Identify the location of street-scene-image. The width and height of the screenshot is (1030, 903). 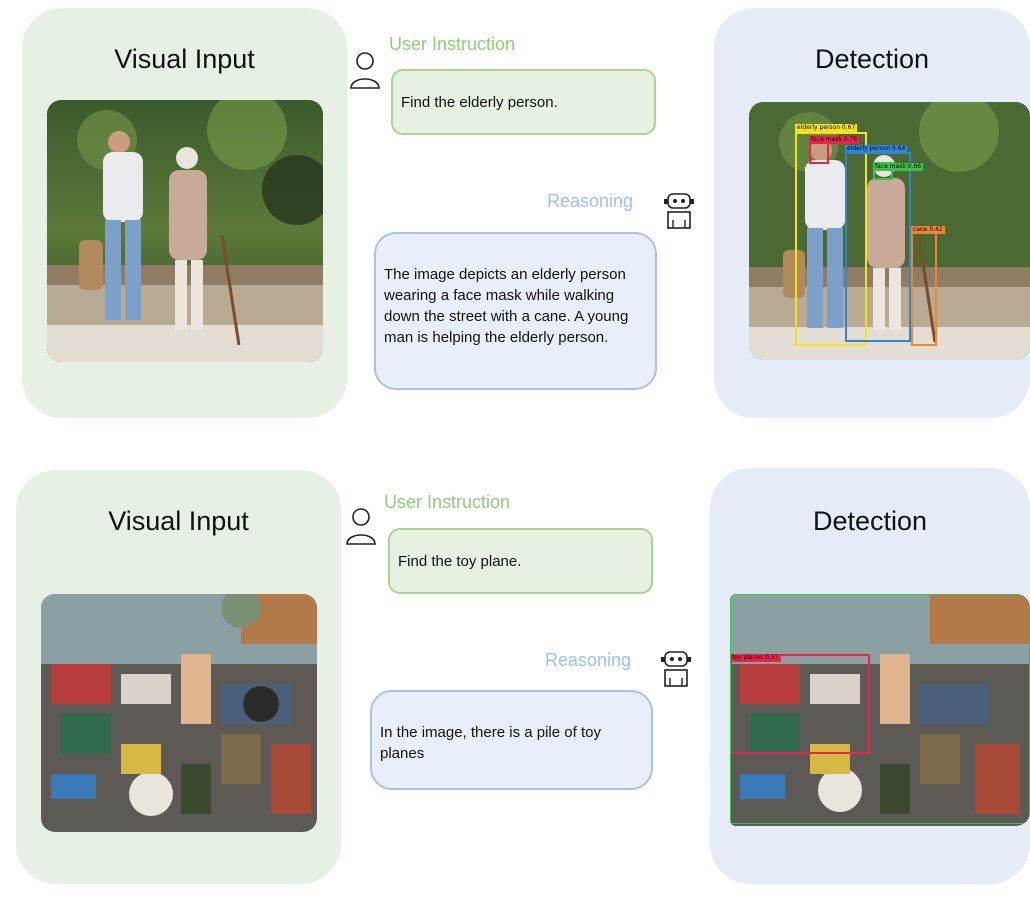
(185, 231).